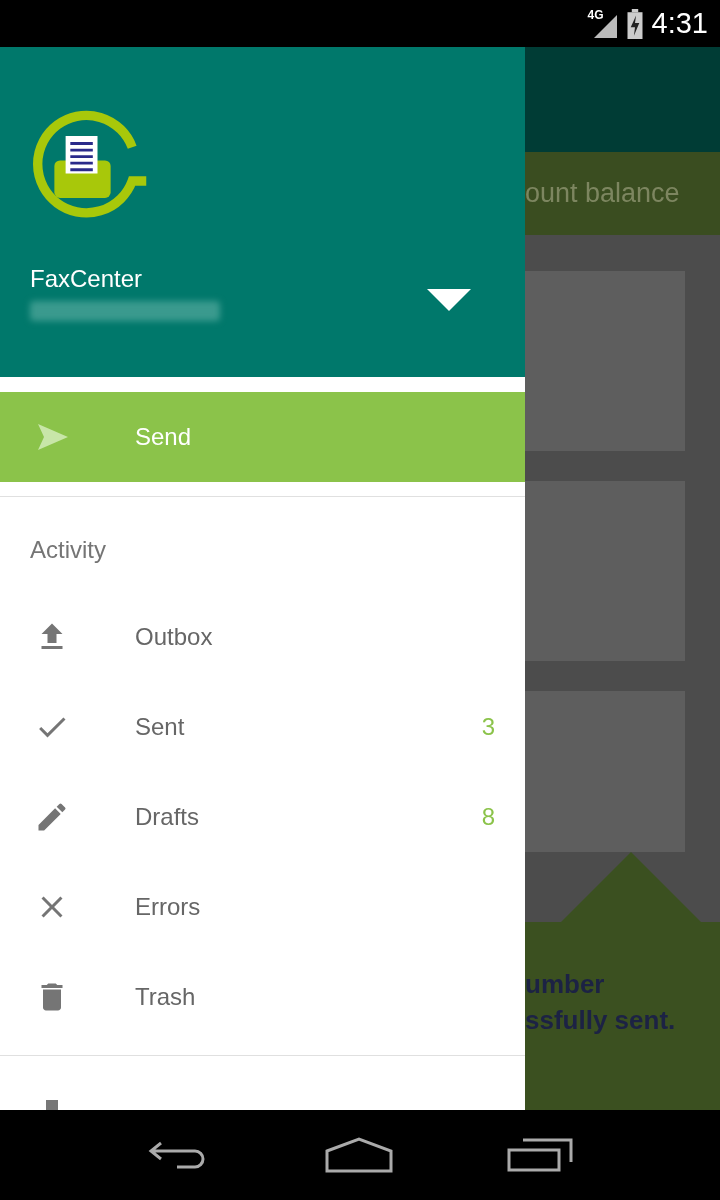 The image size is (720, 1200). I want to click on partial-icon, so click(52, 1105).